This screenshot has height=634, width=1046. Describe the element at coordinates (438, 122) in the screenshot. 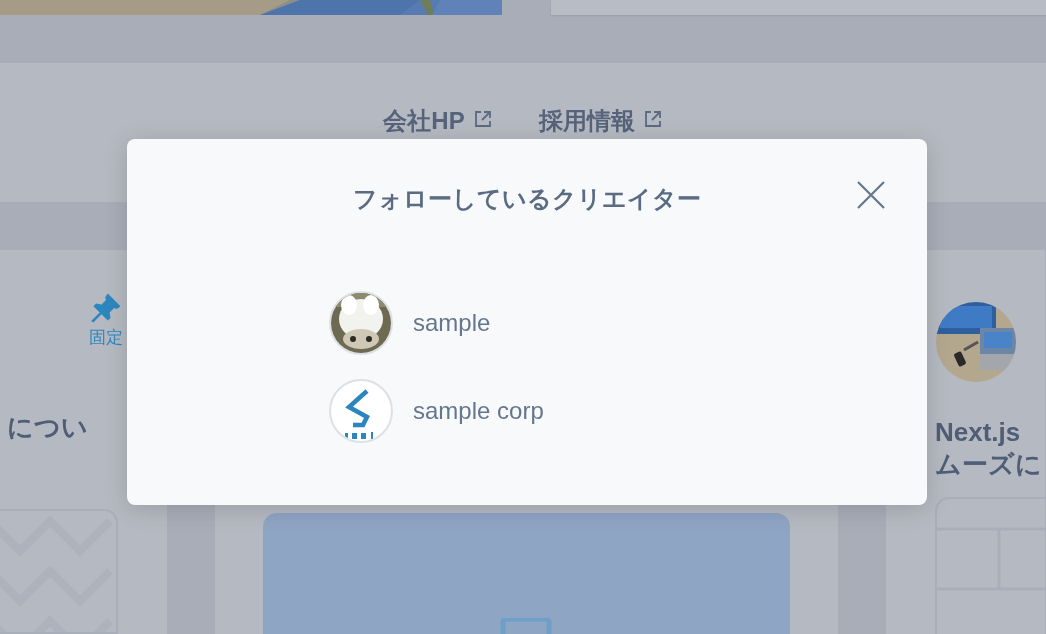

I see `external-link: 会社HP` at that location.